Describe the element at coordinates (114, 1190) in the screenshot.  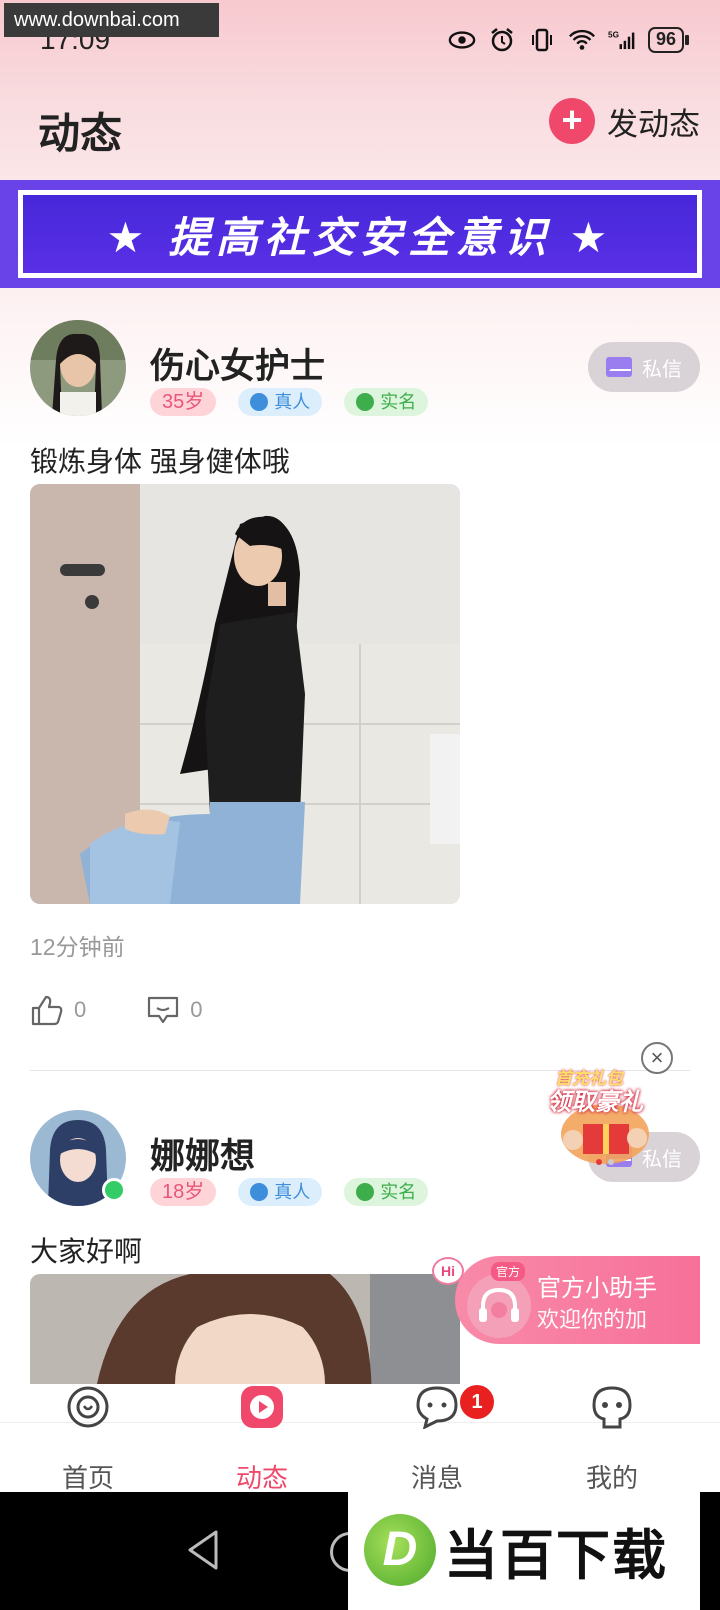
I see `online-status-dot` at that location.